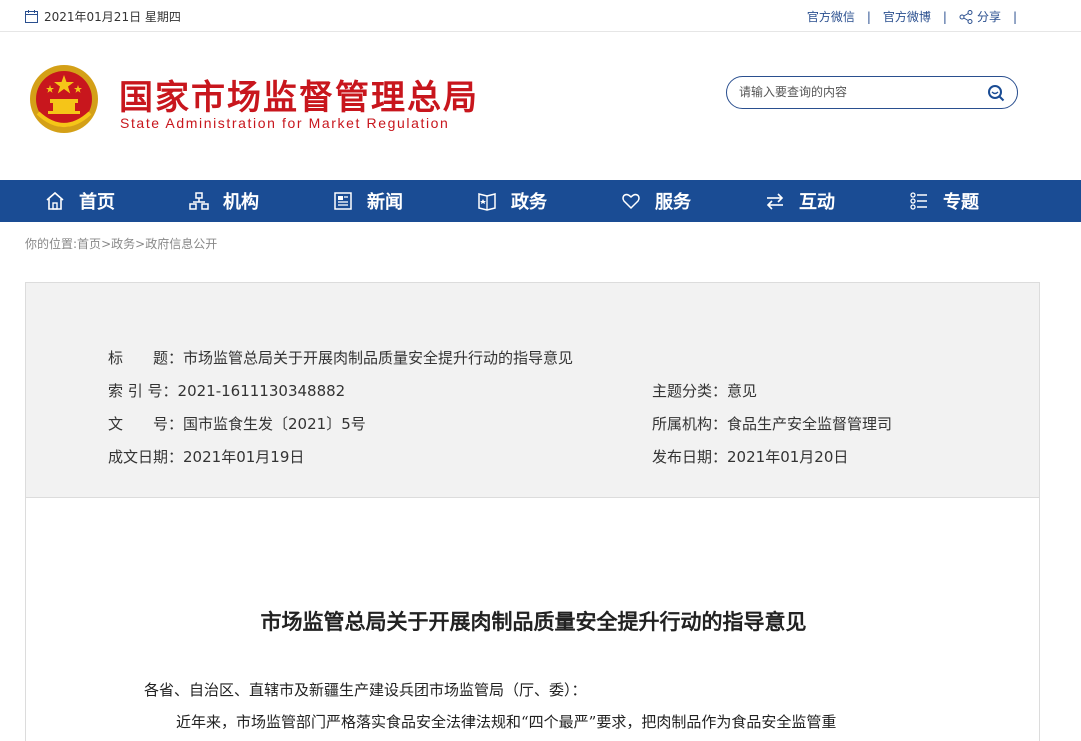  Describe the element at coordinates (837, 201) in the screenshot. I see `nav-item-interact: 互动` at that location.